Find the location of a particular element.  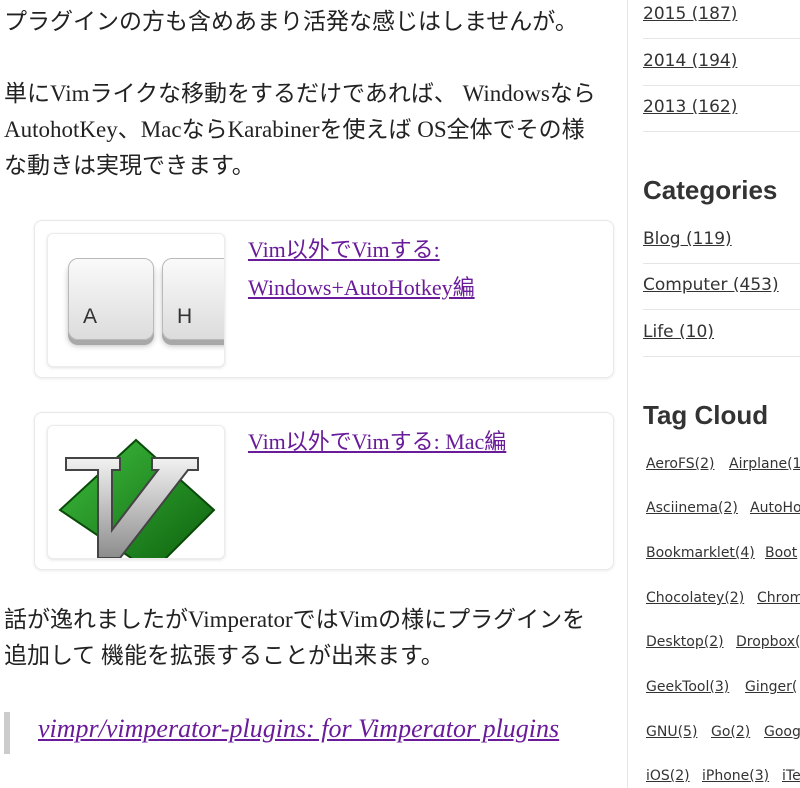

categories-heading: Categories is located at coordinates (710, 190).